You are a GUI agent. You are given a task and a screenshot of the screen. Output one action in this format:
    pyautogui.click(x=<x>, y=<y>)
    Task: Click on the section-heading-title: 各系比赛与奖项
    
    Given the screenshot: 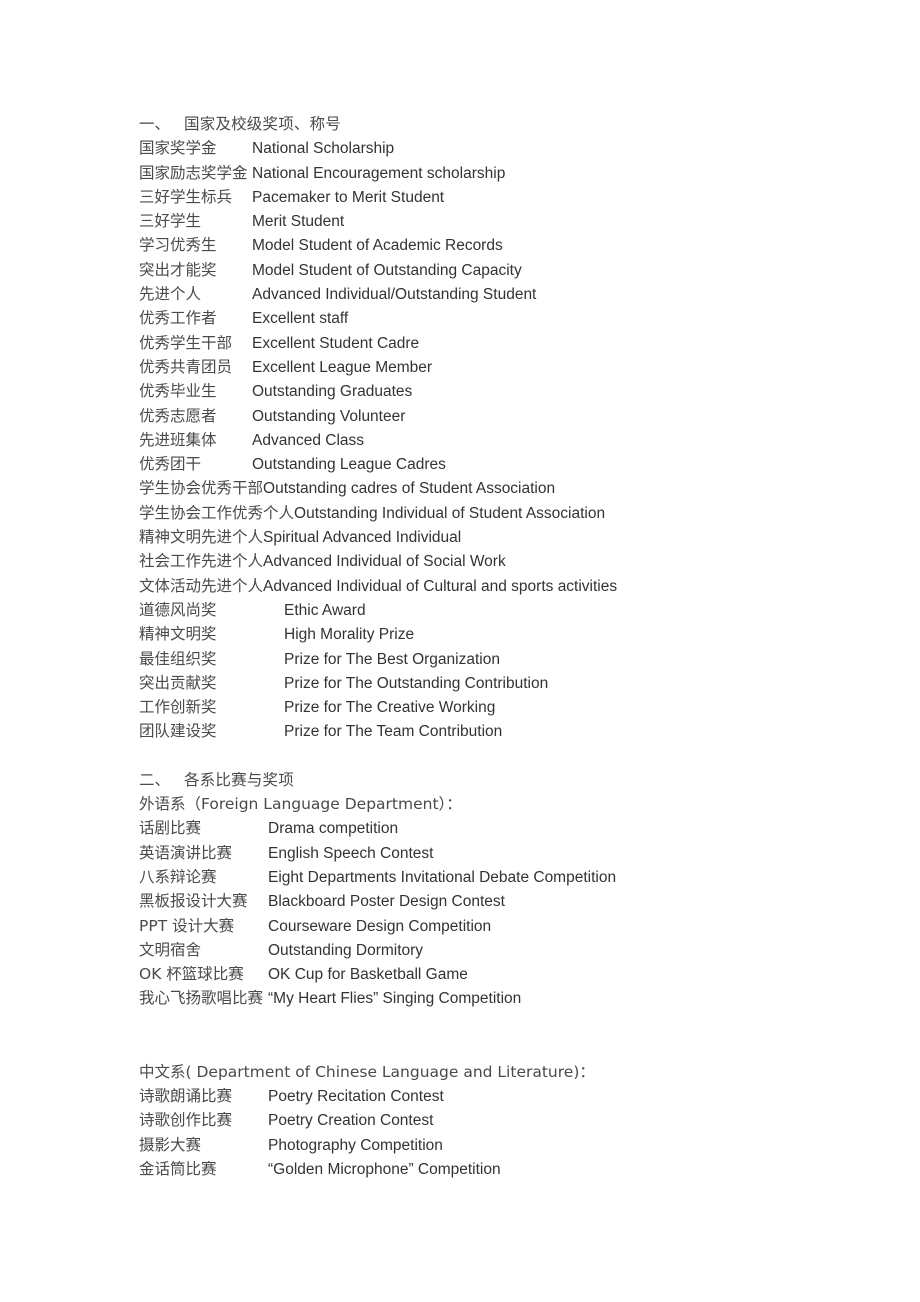 What is the action you would take?
    pyautogui.click(x=239, y=779)
    